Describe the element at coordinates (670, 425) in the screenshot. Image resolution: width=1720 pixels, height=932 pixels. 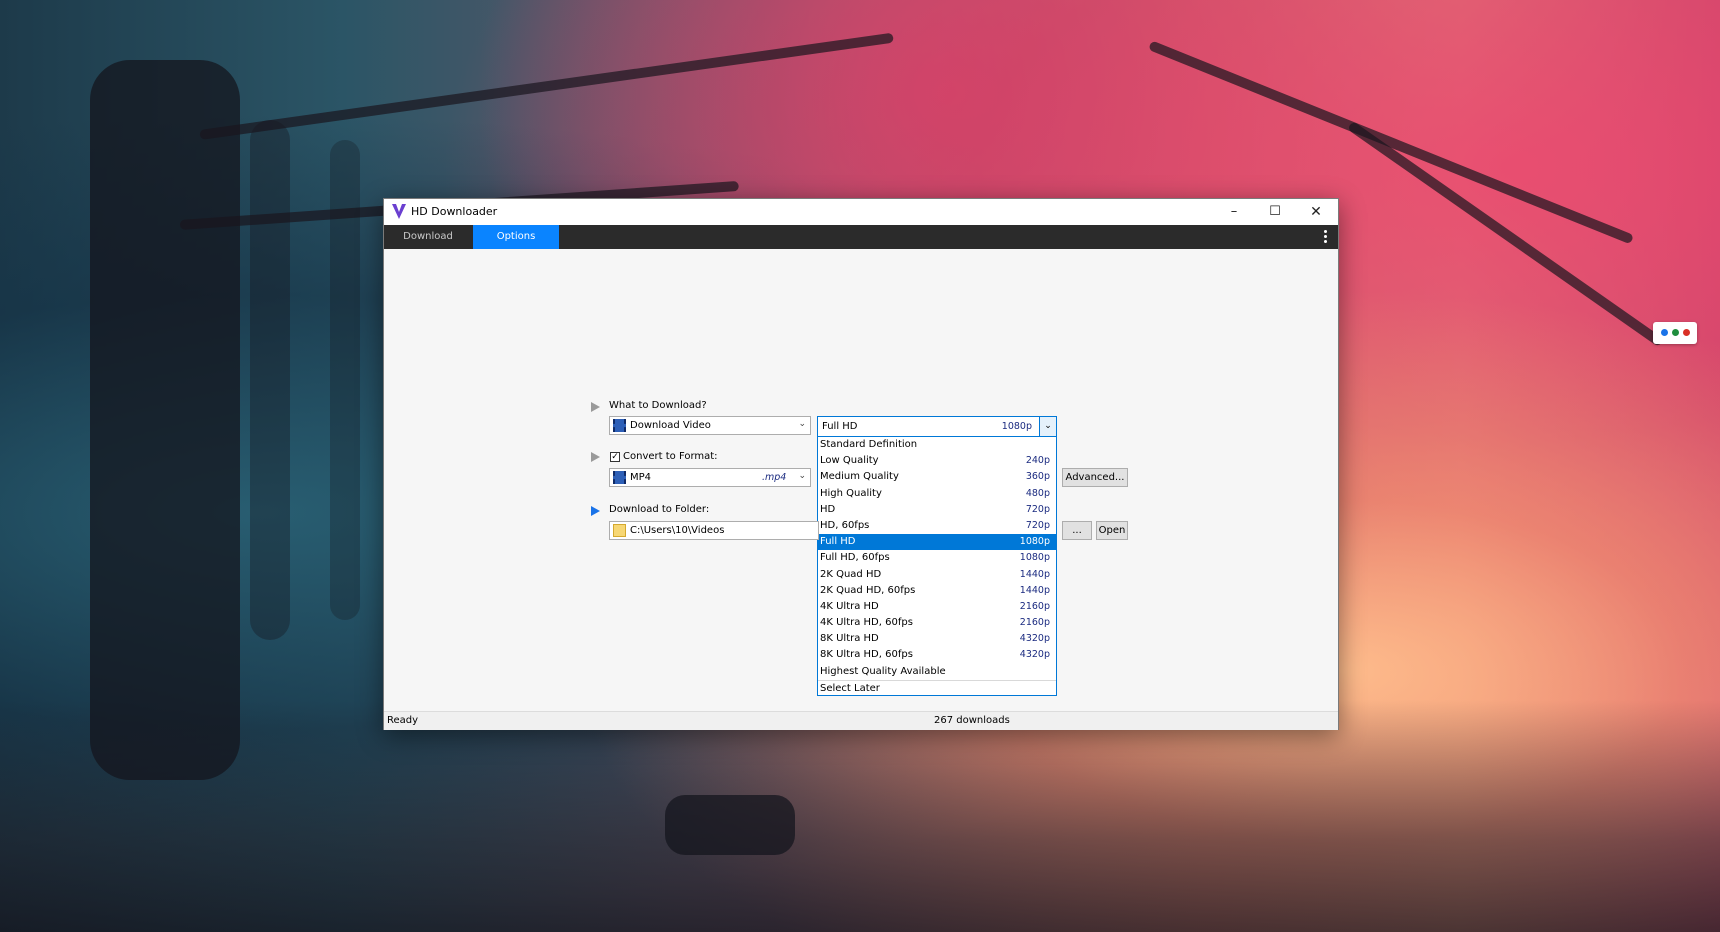
I see `download-type-value: Download Video` at that location.